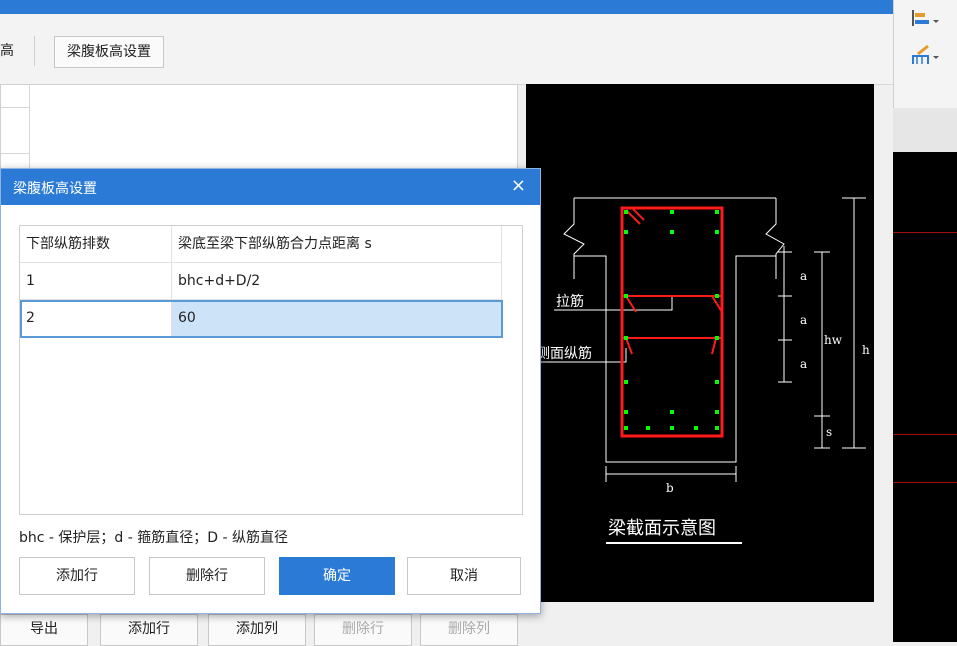  I want to click on diagram-caption: 梁截面示意图, so click(662, 528).